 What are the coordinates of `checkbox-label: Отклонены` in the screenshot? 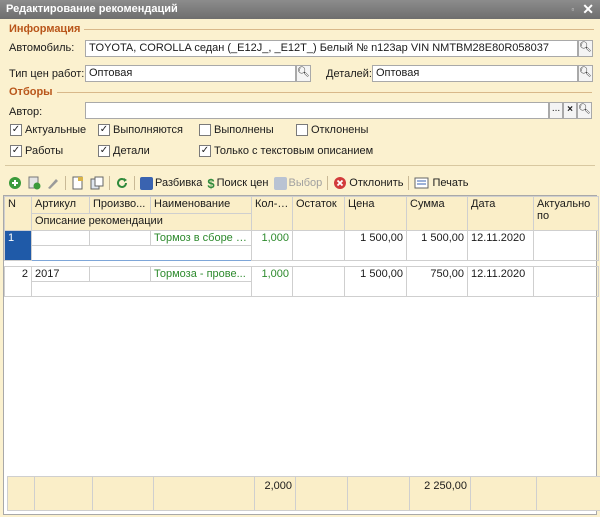 It's located at (340, 130).